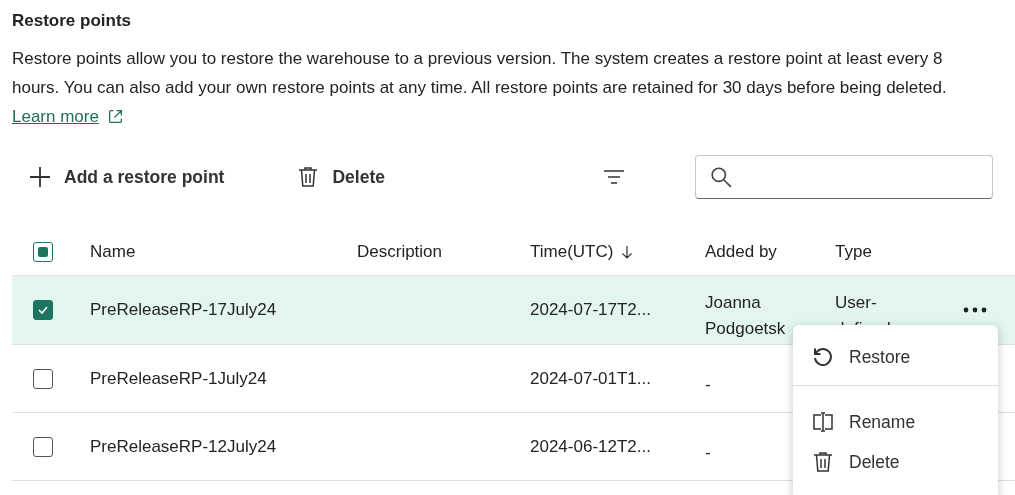 This screenshot has width=1015, height=495. What do you see at coordinates (183, 310) in the screenshot?
I see `table-cell: PreReleaseRP-17July24` at bounding box center [183, 310].